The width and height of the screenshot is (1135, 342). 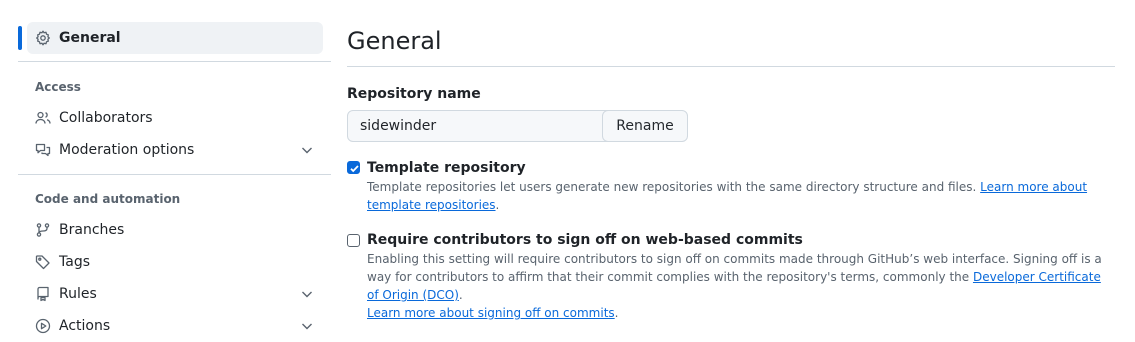 I want to click on gear-icon, so click(x=43, y=38).